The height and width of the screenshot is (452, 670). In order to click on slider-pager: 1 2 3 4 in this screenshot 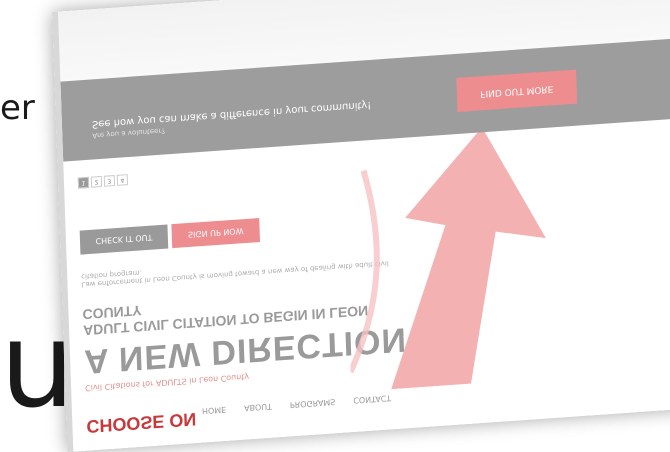, I will do `click(103, 181)`.